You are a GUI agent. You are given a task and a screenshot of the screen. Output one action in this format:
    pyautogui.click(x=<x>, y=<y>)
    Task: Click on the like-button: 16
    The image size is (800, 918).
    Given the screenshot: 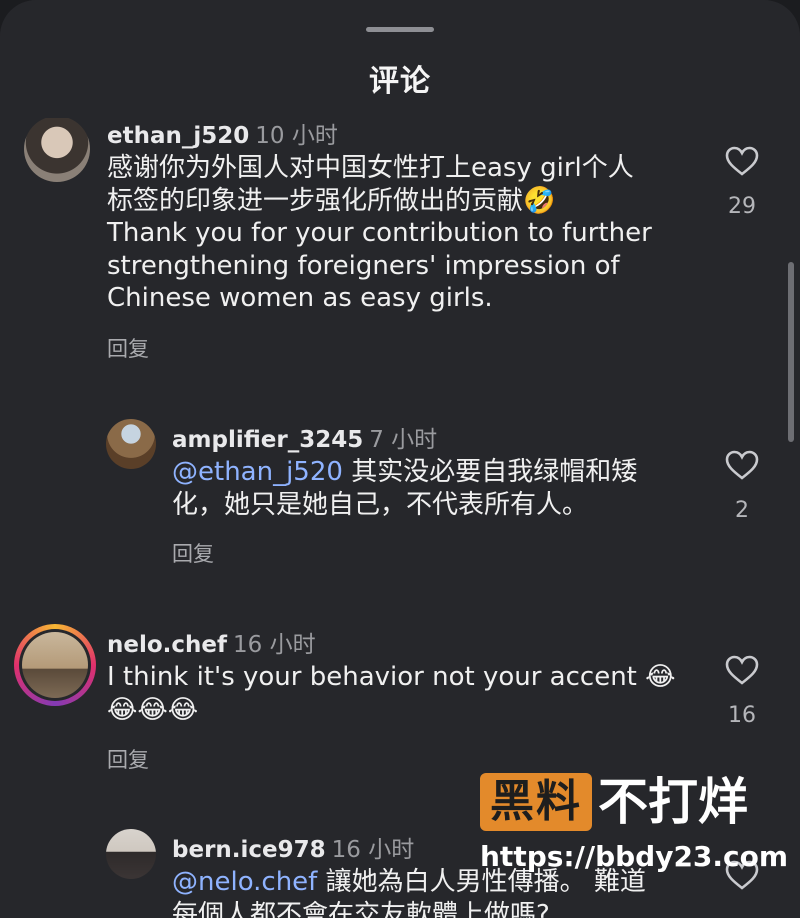 What is the action you would take?
    pyautogui.click(x=742, y=691)
    